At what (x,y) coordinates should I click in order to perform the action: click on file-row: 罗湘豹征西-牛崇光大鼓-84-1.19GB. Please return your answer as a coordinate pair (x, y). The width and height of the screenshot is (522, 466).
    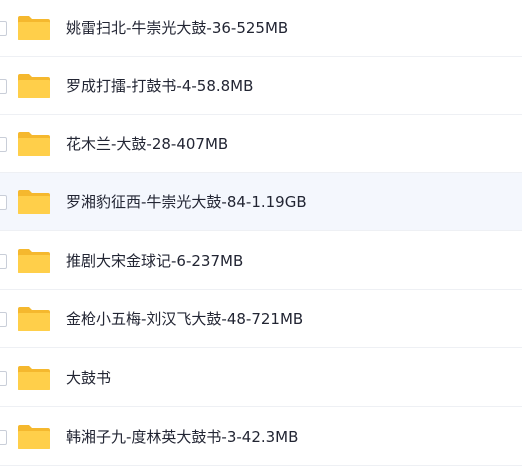
    Looking at the image, I should click on (261, 202).